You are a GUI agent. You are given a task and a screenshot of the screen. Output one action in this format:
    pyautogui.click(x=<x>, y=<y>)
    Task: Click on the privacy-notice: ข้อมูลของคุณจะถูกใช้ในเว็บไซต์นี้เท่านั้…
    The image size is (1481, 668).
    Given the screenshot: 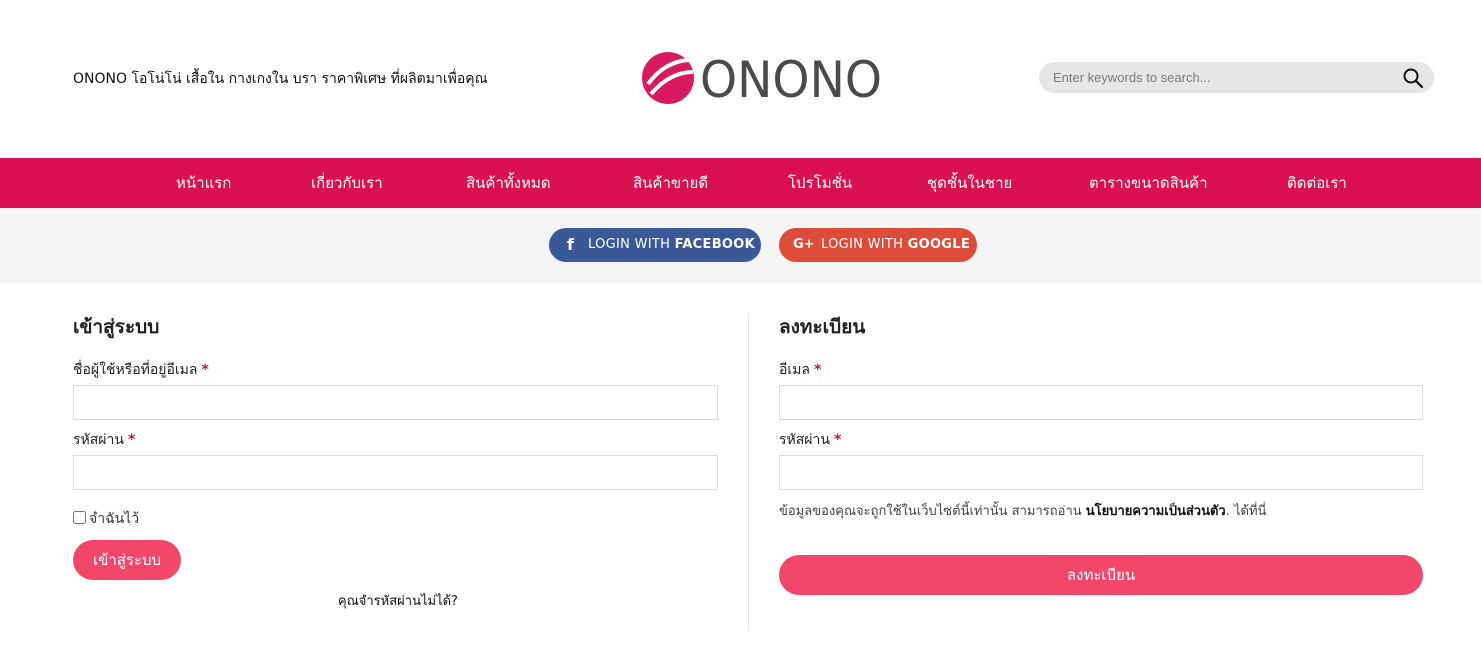 What is the action you would take?
    pyautogui.click(x=1022, y=510)
    